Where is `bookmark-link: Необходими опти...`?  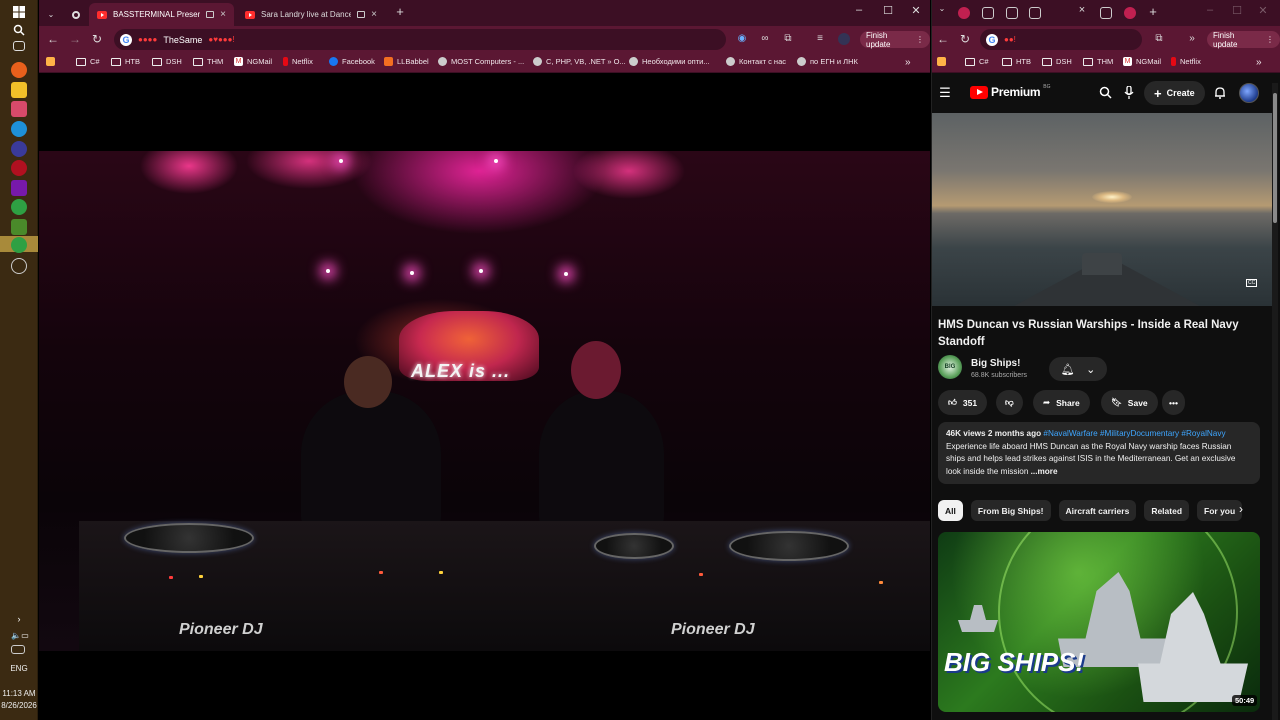
bookmark-link: Необходими опти... is located at coordinates (669, 61).